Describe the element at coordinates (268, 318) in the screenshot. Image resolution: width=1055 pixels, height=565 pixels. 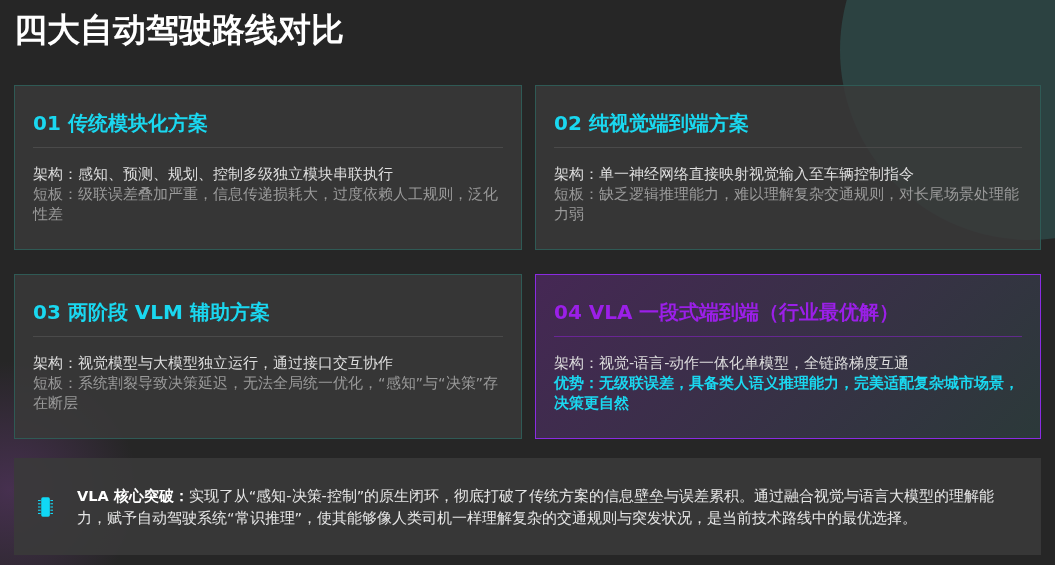
I see `card-title: 03 两阶段 VLM 辅助方案` at that location.